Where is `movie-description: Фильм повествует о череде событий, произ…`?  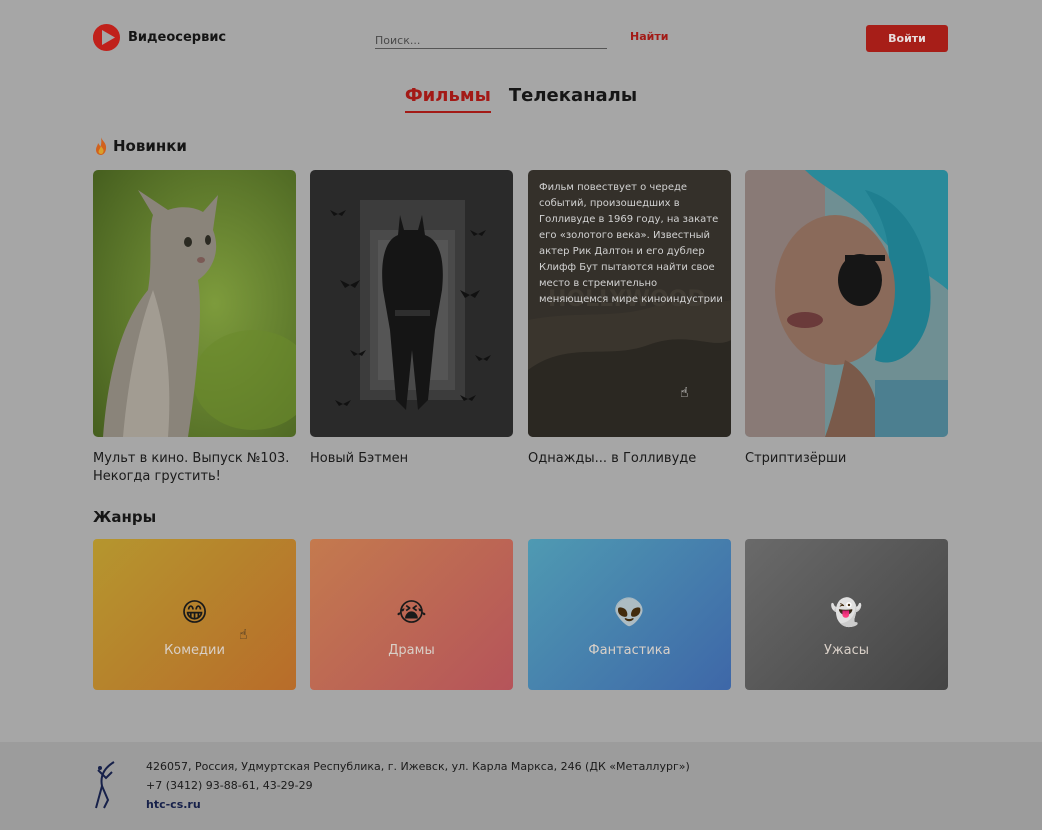
movie-description: Фильм повествует о череде событий, произ… is located at coordinates (631, 243).